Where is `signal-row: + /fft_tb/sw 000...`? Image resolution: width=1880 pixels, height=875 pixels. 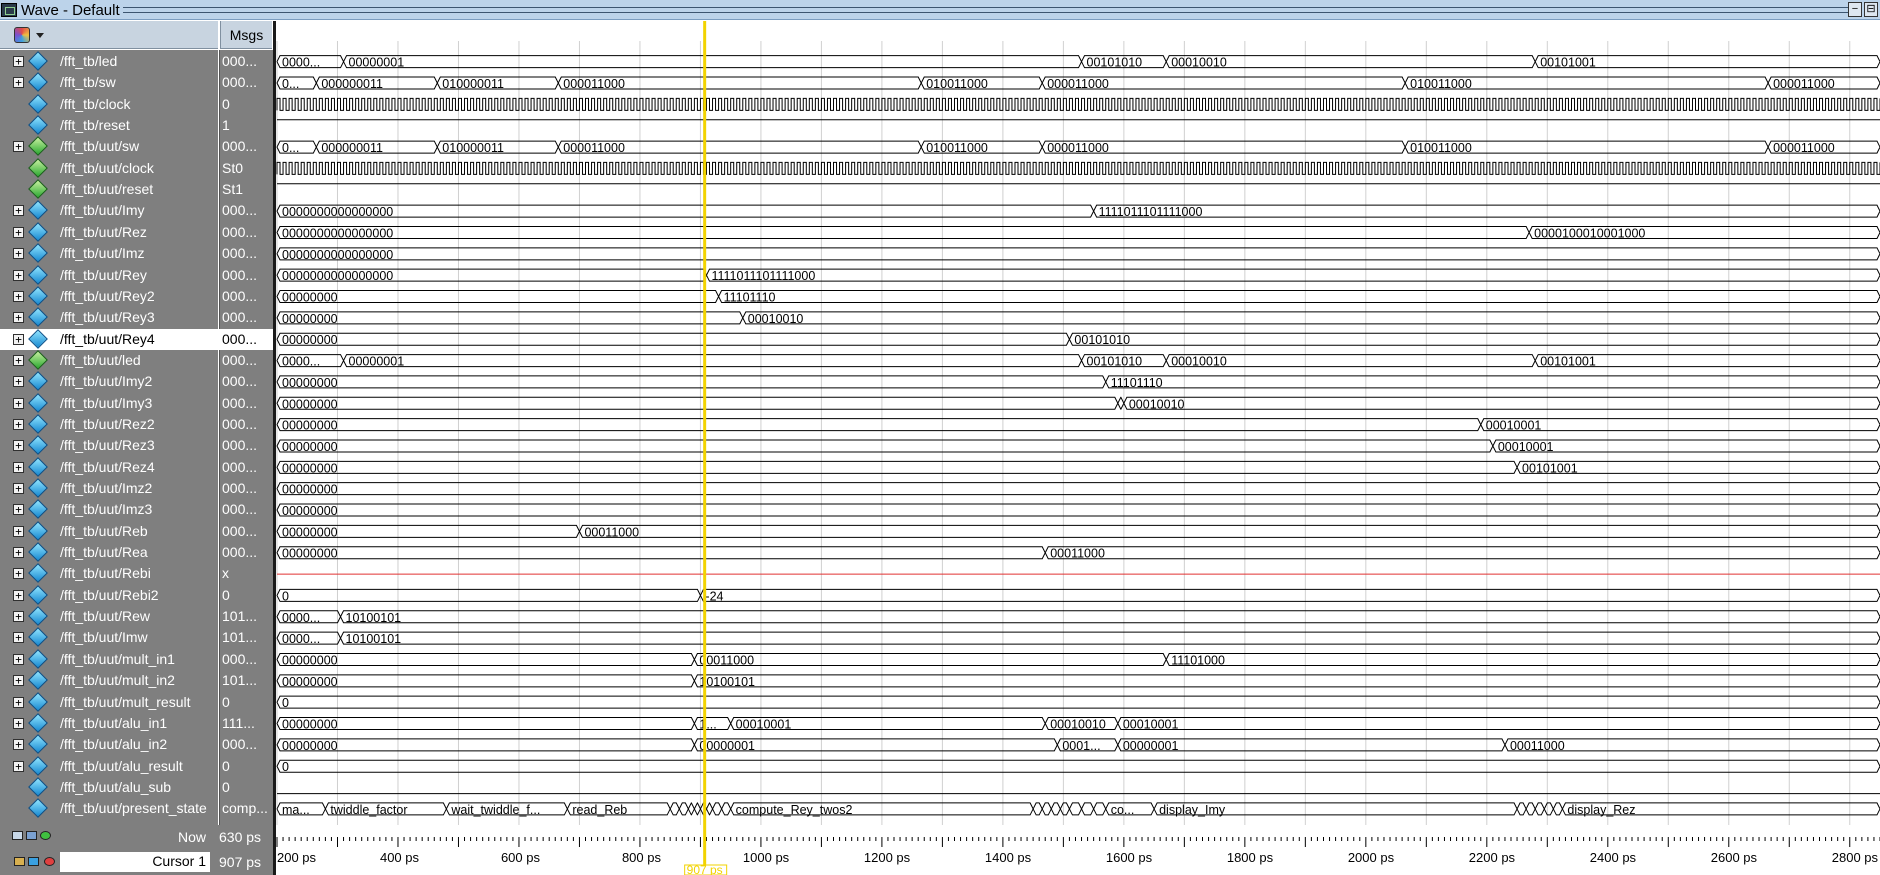 signal-row: + /fft_tb/sw 000... is located at coordinates (136, 82).